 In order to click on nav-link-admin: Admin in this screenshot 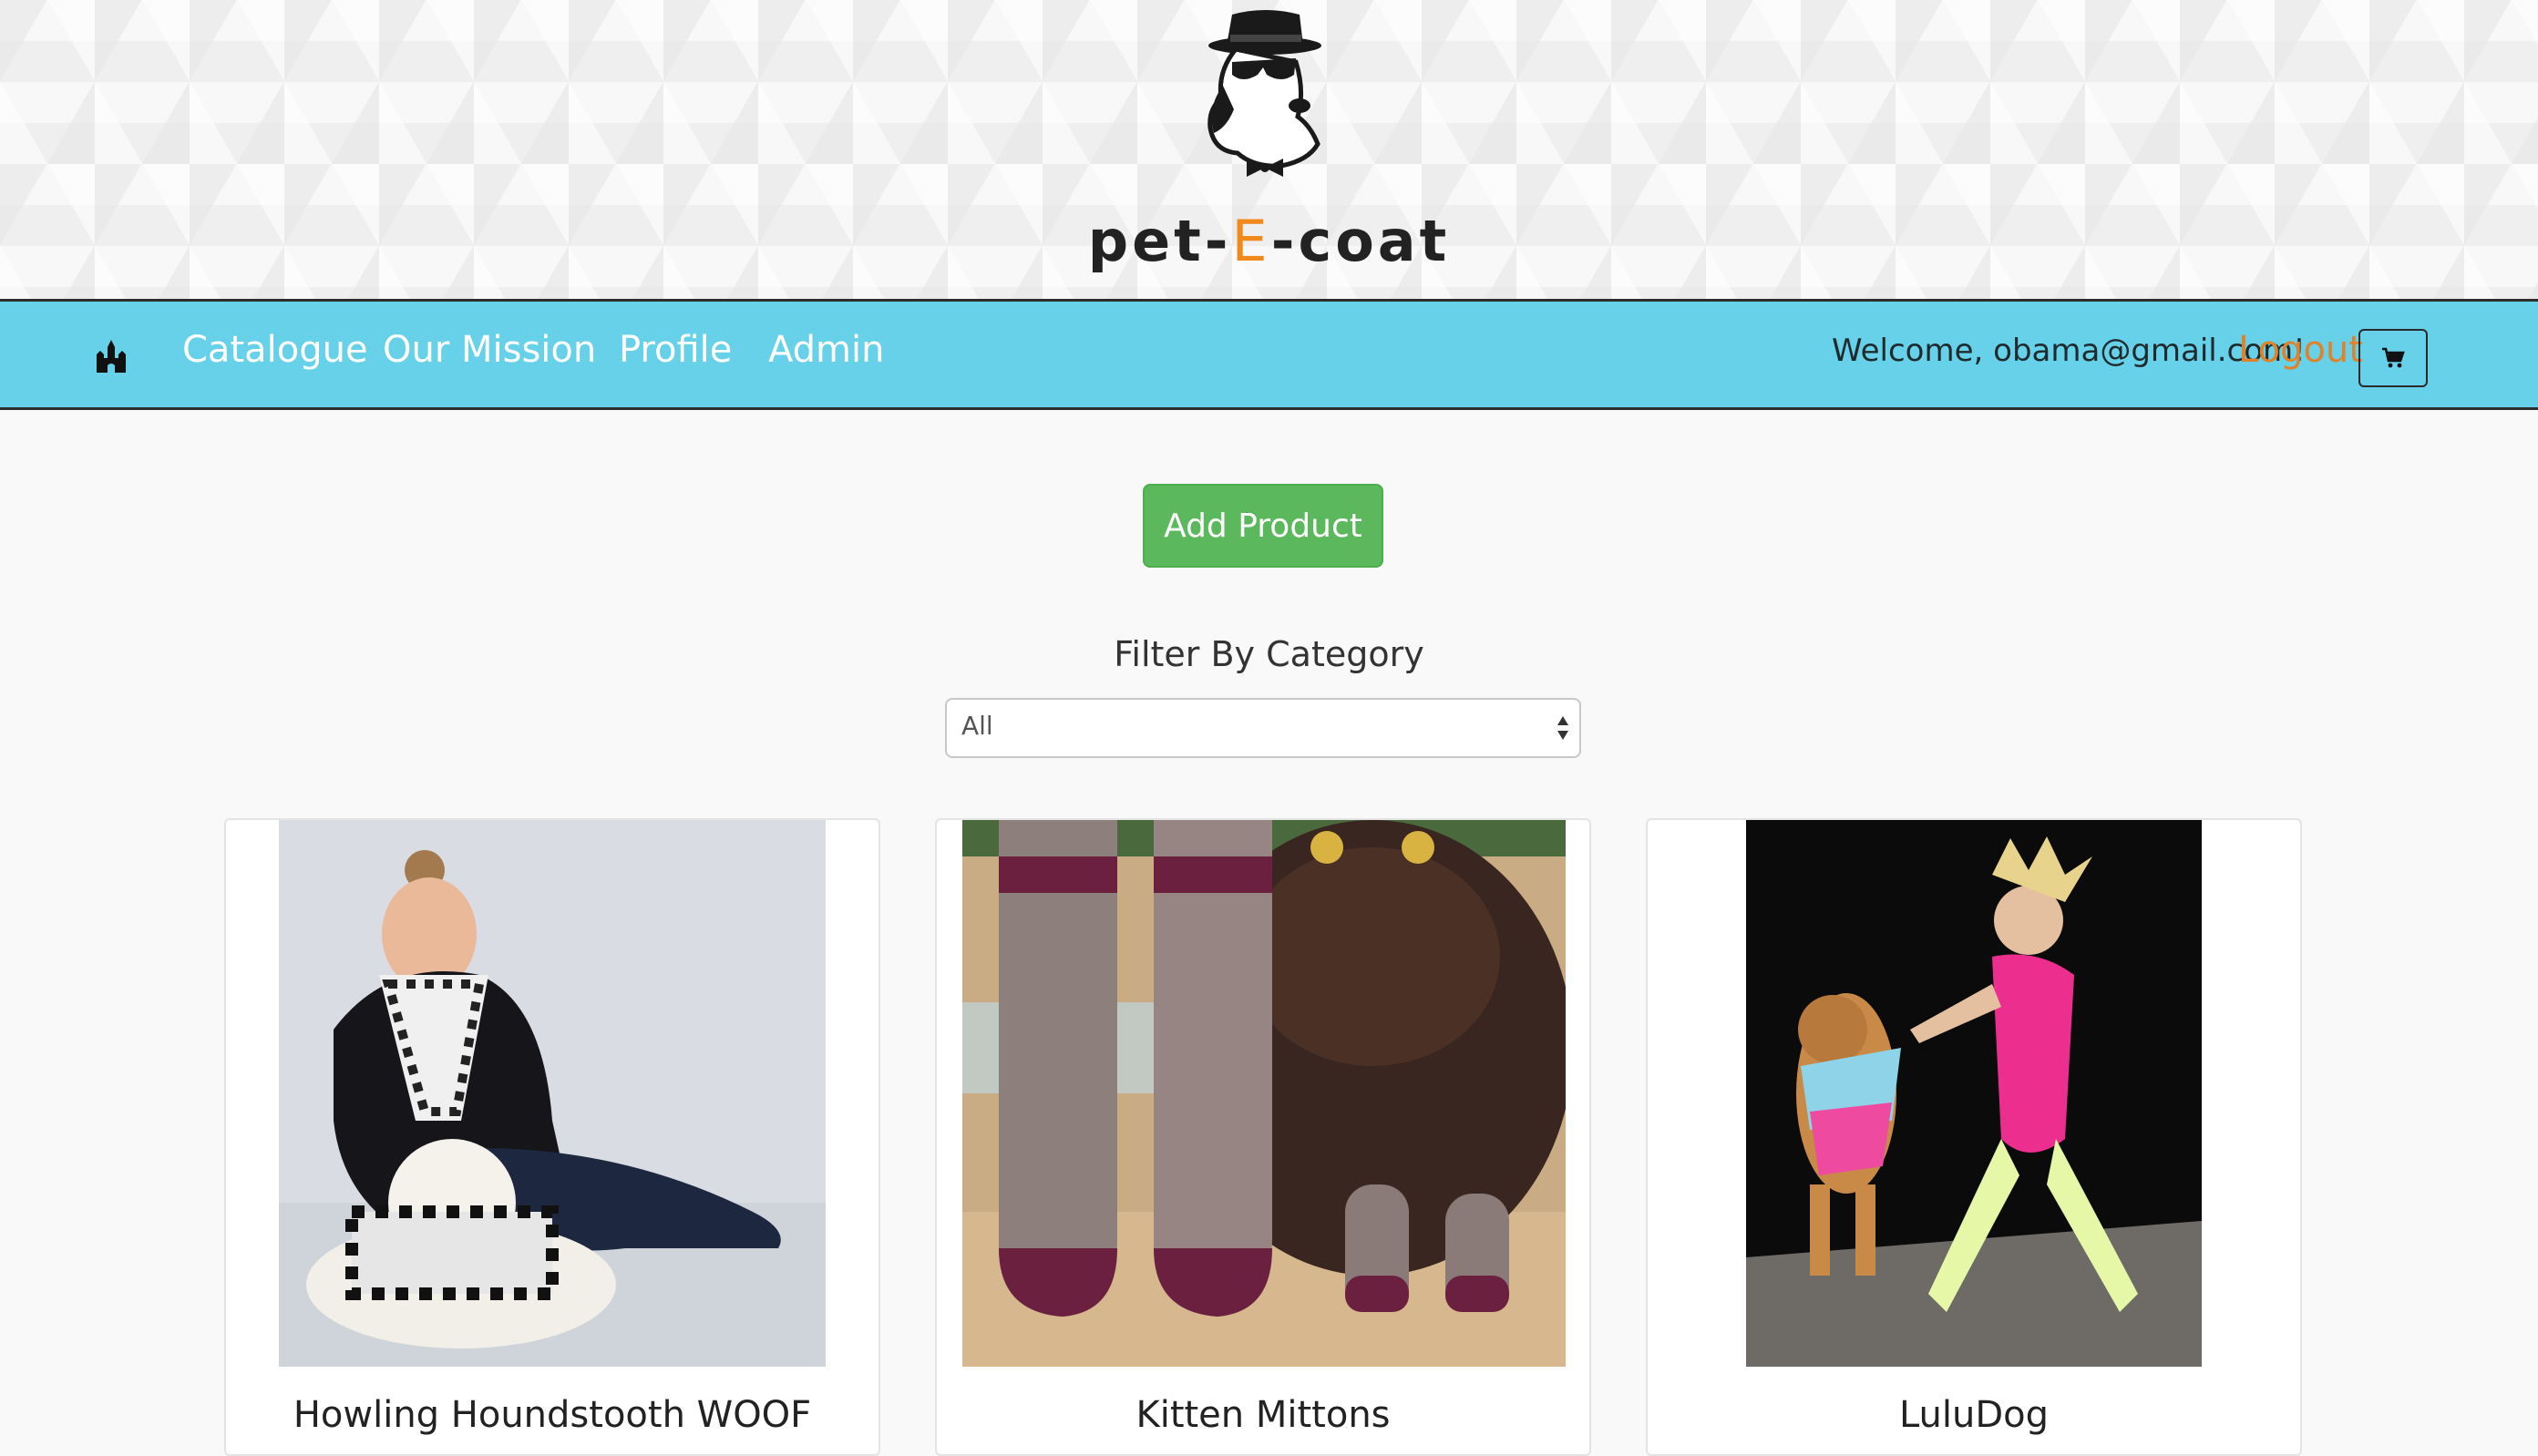, I will do `click(826, 350)`.